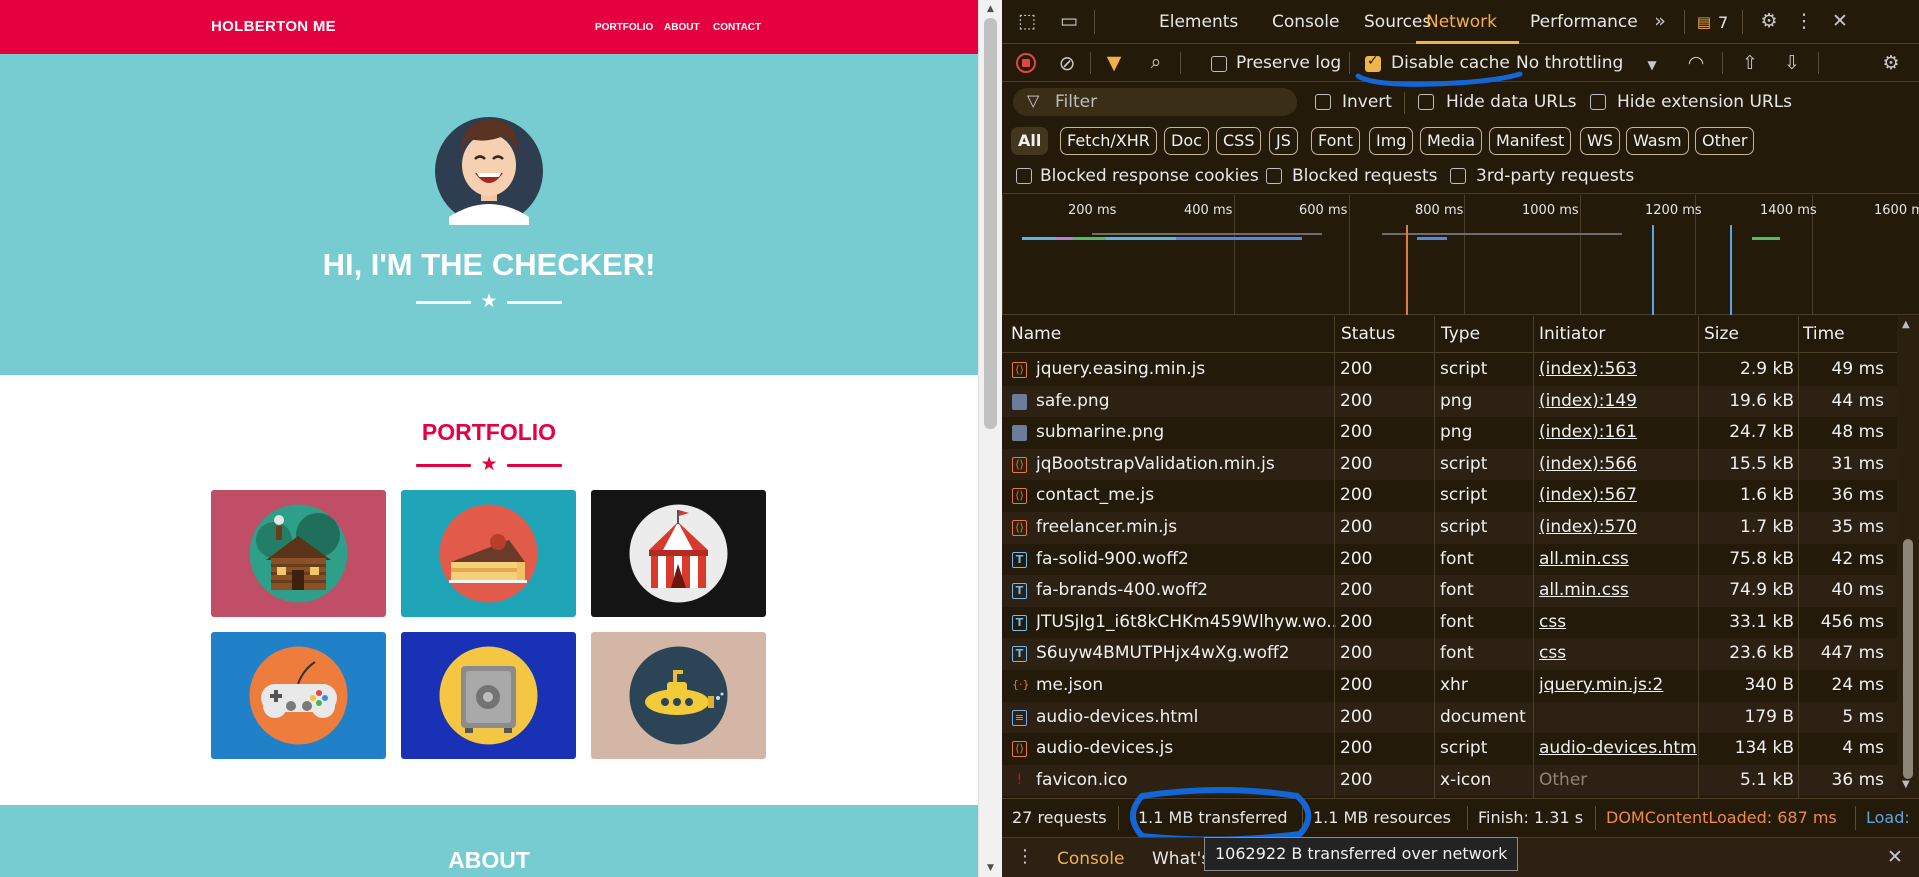 Image resolution: width=1919 pixels, height=877 pixels. What do you see at coordinates (1186, 141) in the screenshot?
I see `filter-type-doc: Doc` at bounding box center [1186, 141].